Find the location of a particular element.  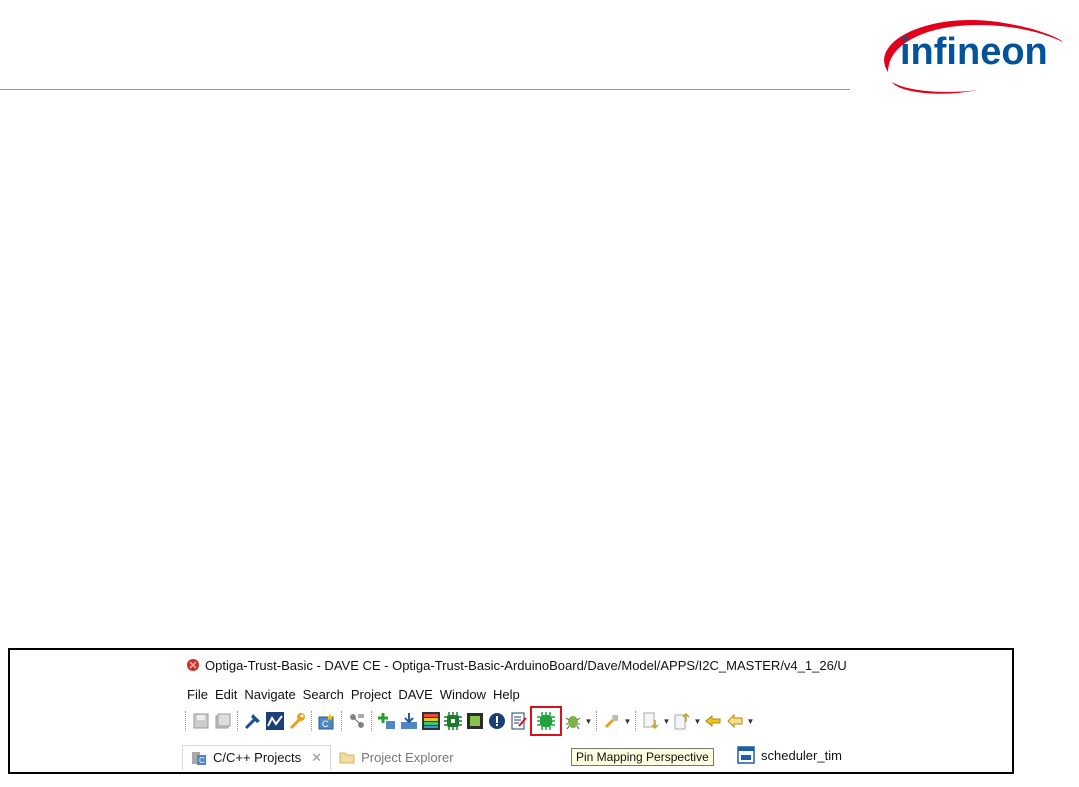

run-dropdown-icon: ▼ is located at coordinates (627, 721).